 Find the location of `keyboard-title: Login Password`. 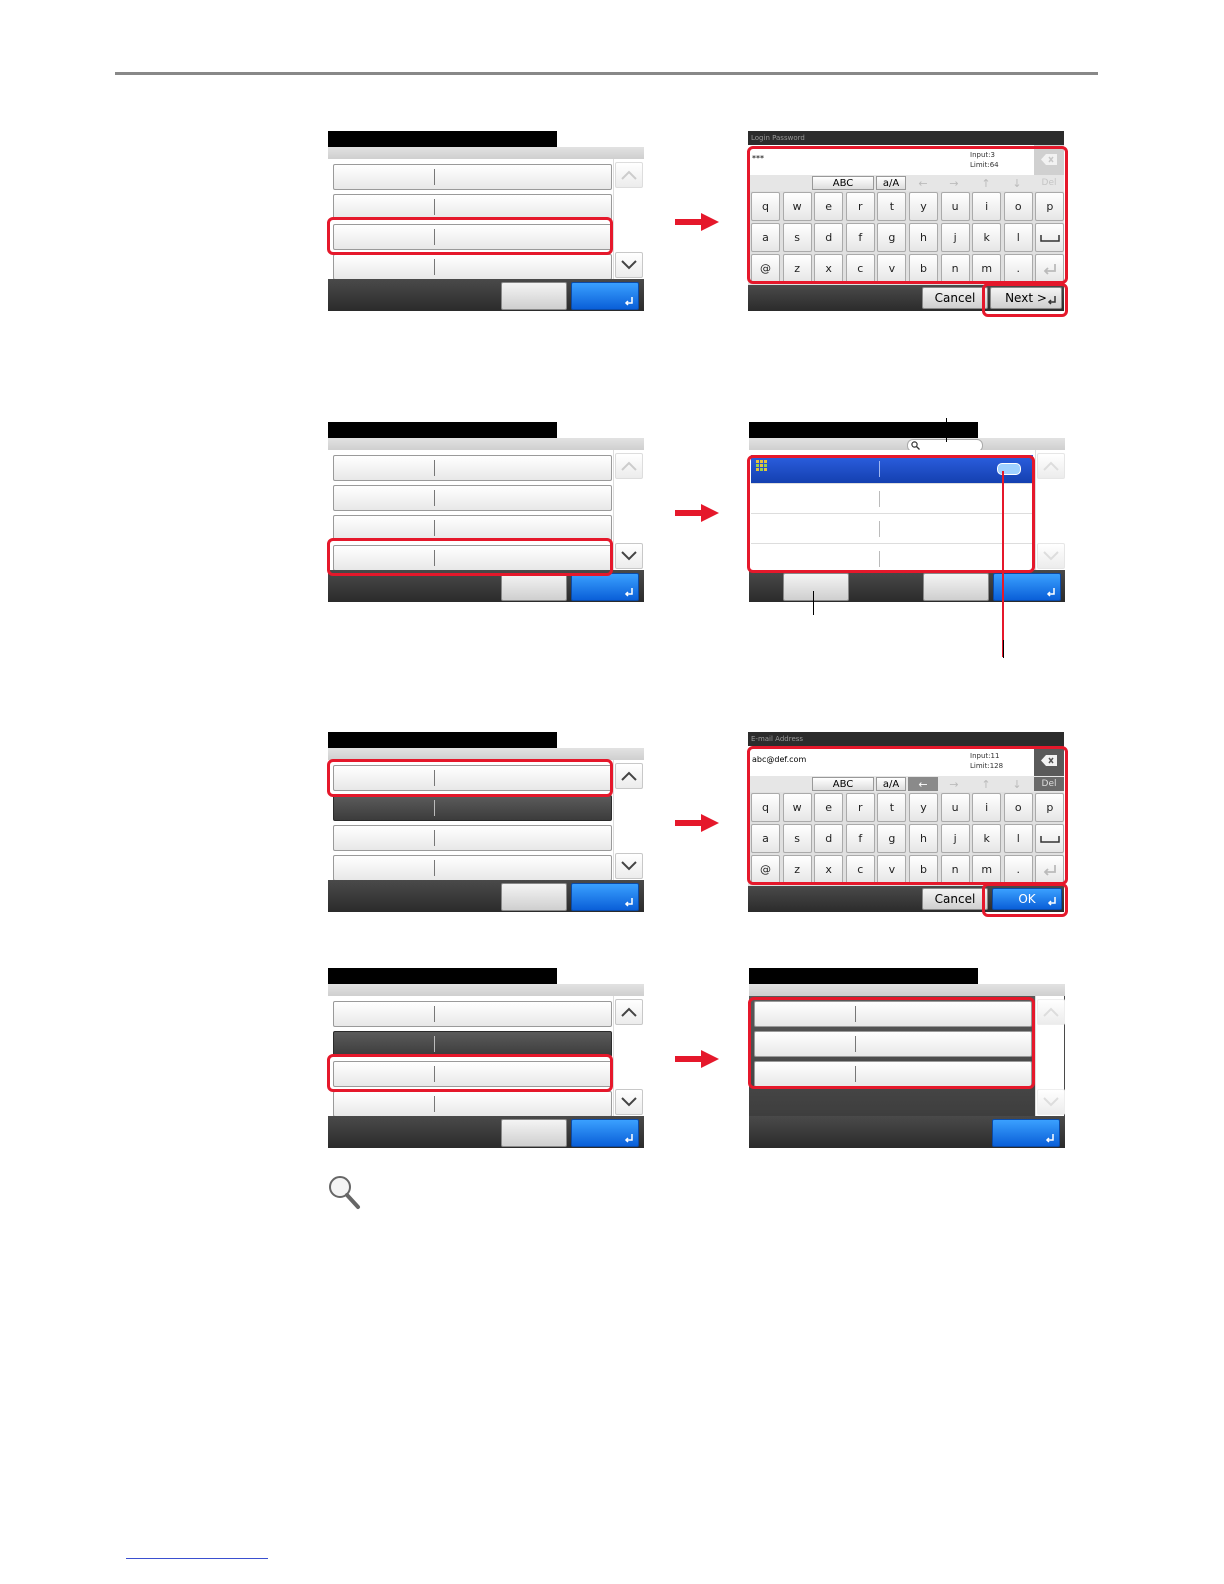

keyboard-title: Login Password is located at coordinates (906, 138).